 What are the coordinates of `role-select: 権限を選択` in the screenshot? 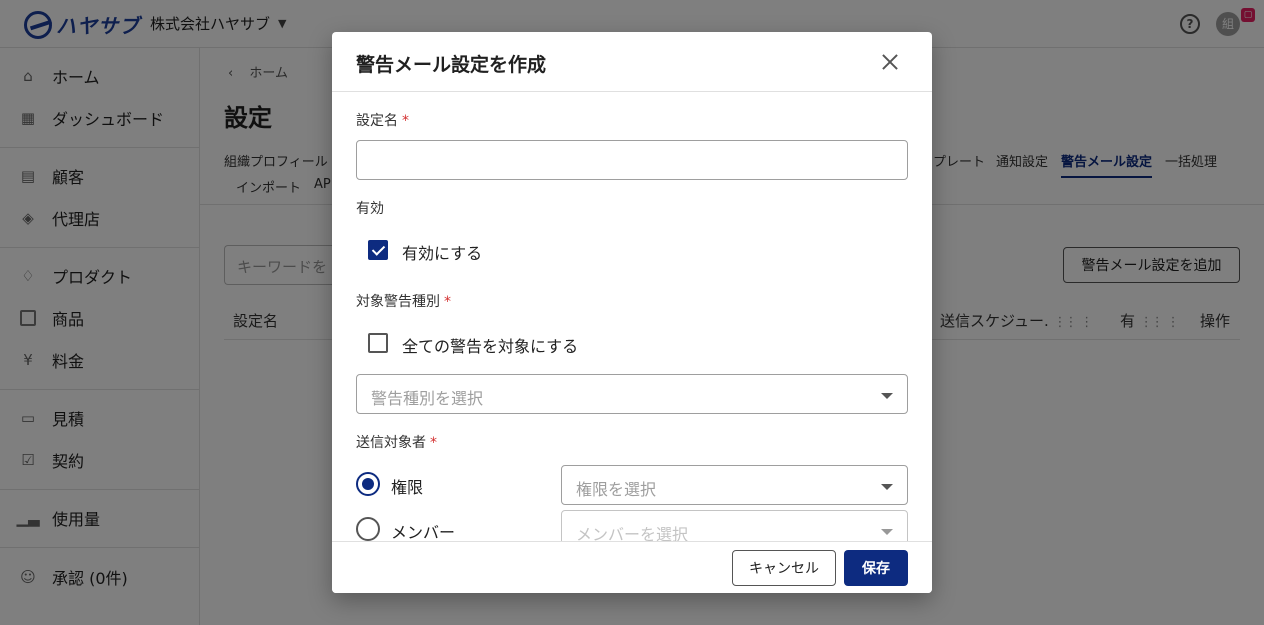 It's located at (734, 485).